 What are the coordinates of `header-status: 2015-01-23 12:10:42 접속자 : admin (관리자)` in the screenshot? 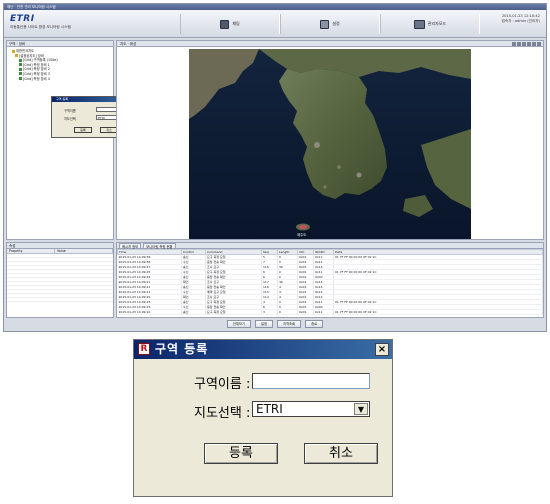 It's located at (520, 19).